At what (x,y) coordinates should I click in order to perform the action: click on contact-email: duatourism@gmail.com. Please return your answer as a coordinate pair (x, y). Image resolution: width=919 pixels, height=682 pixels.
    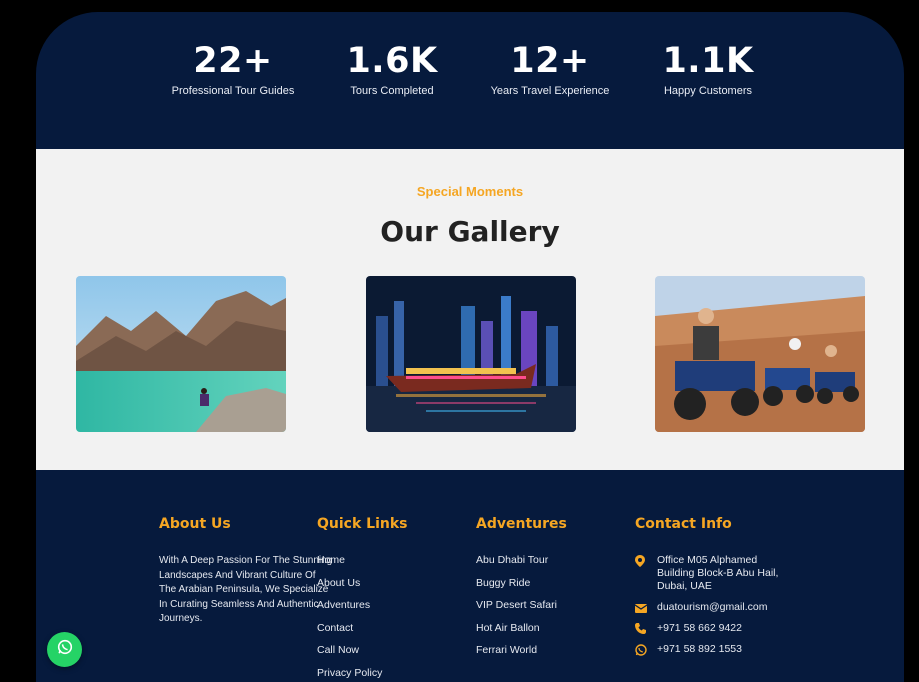
    Looking at the image, I should click on (711, 607).